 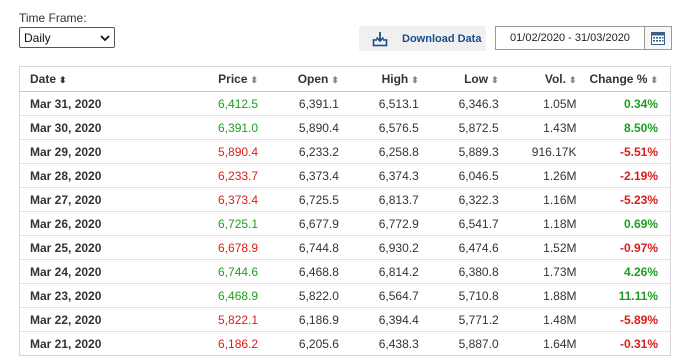 What do you see at coordinates (458, 175) in the screenshot?
I see `cell-low: 6,046.5` at bounding box center [458, 175].